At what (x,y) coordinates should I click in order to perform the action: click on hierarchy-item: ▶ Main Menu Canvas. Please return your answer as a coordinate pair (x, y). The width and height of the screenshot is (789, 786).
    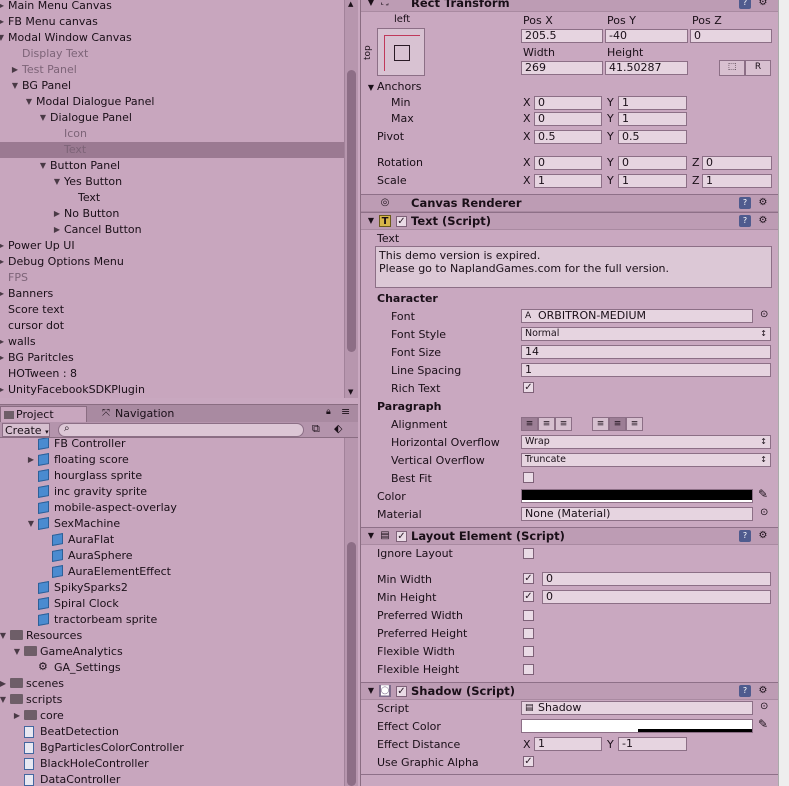
    Looking at the image, I should click on (172, 7).